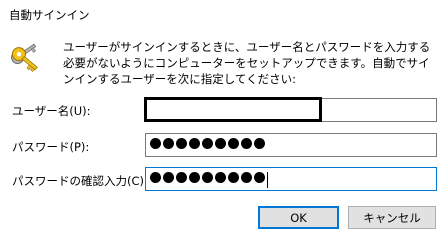 This screenshot has width=448, height=243. What do you see at coordinates (224, 14) in the screenshot?
I see `title-bar: 自動サインイン` at bounding box center [224, 14].